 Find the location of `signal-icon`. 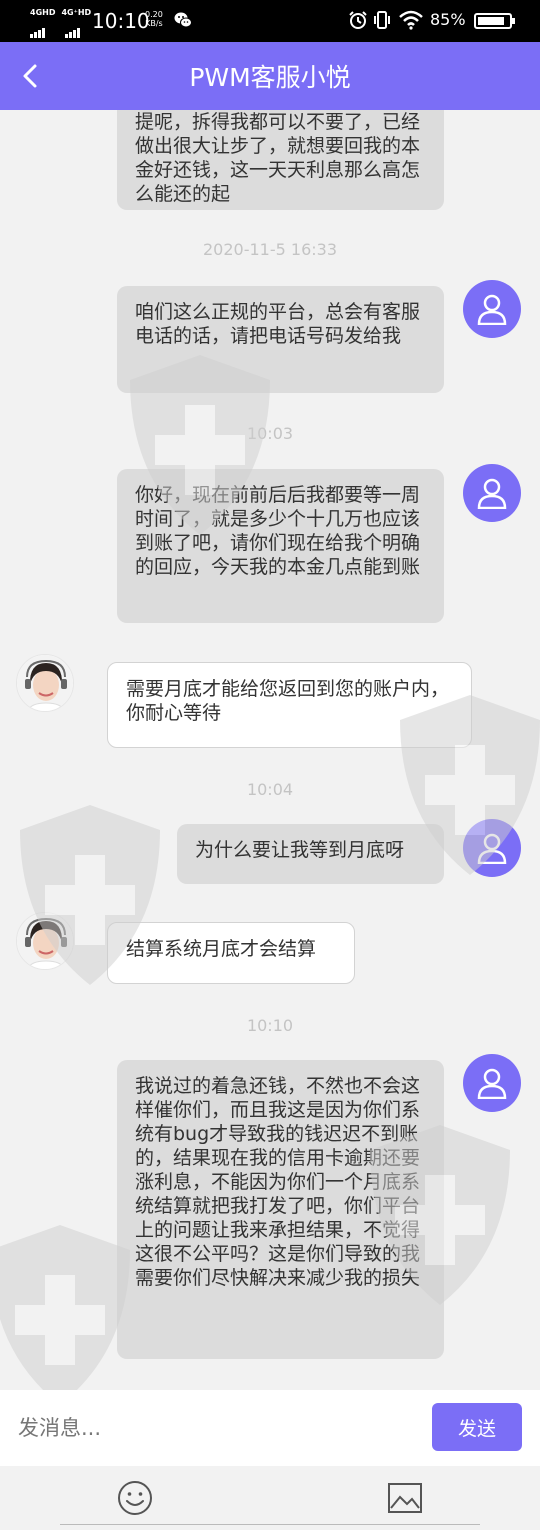

signal-icon is located at coordinates (55, 28).